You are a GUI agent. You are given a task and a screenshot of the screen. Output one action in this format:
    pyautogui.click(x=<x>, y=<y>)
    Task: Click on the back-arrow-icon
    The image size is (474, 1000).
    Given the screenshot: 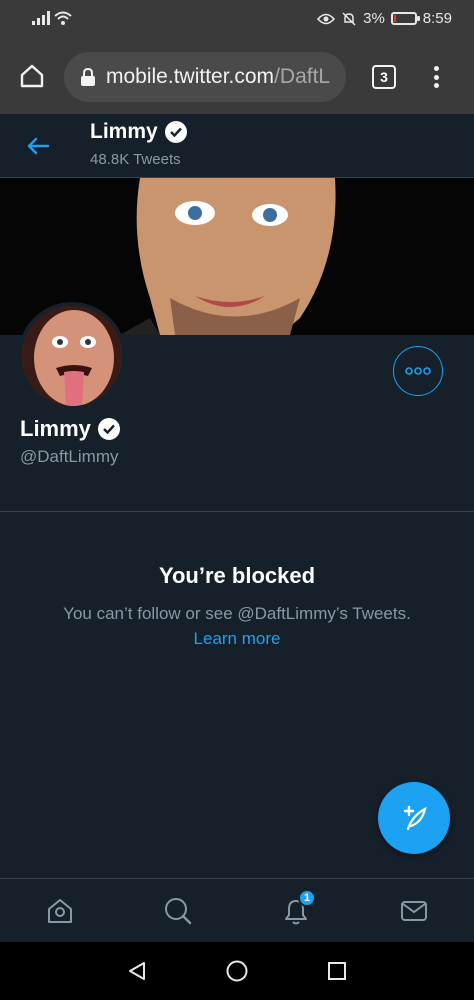 What is the action you would take?
    pyautogui.click(x=38, y=146)
    